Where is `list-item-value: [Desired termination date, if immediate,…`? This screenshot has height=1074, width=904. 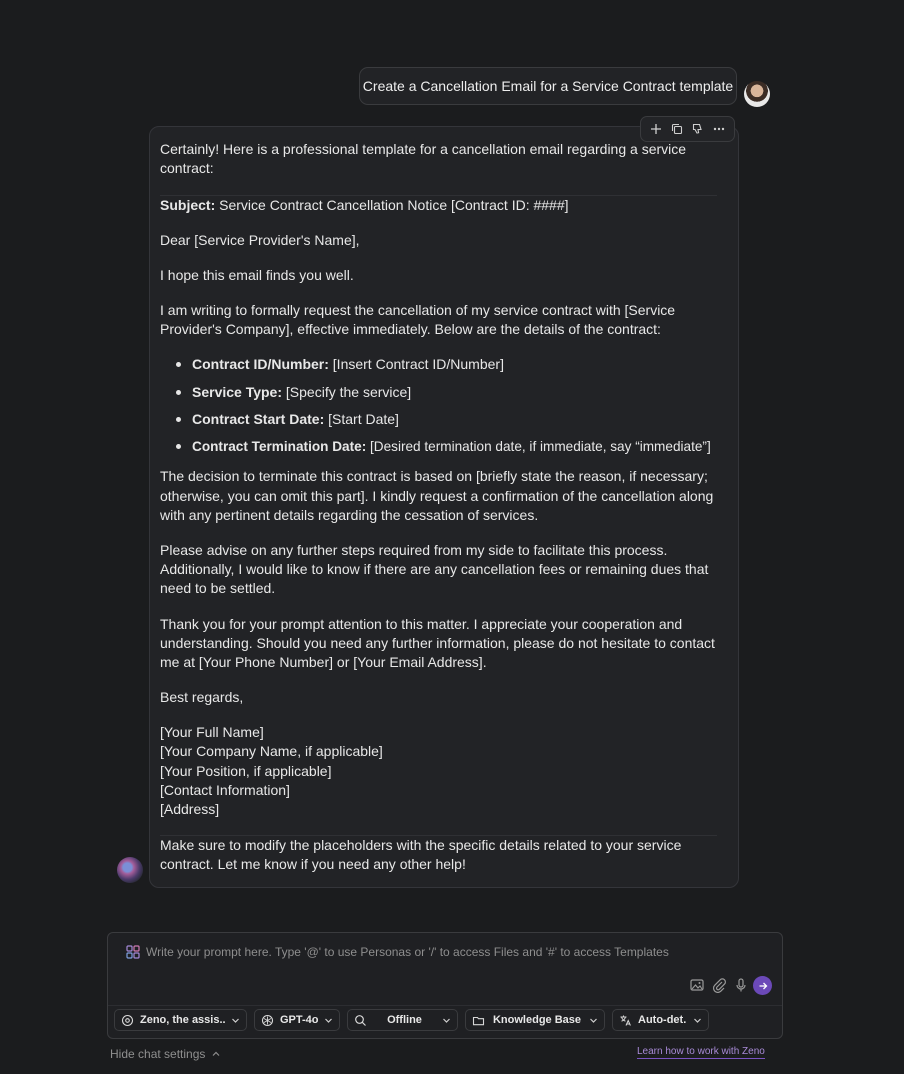
list-item-value: [Desired termination date, if immediate,… is located at coordinates (540, 446).